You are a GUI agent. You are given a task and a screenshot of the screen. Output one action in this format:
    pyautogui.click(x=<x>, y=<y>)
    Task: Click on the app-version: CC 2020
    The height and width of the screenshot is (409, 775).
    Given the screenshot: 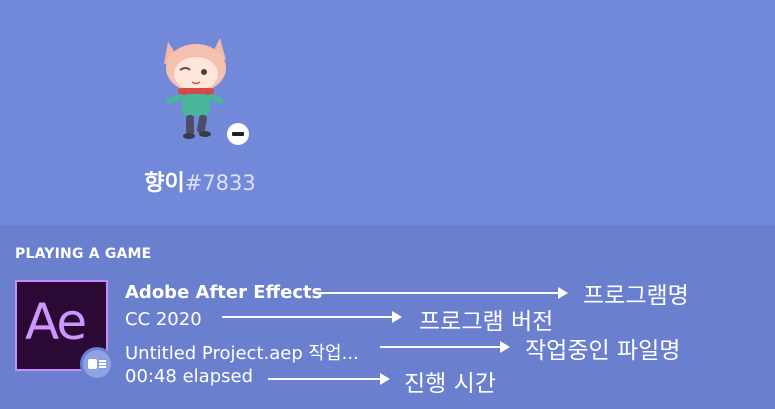 What is the action you would take?
    pyautogui.click(x=163, y=319)
    